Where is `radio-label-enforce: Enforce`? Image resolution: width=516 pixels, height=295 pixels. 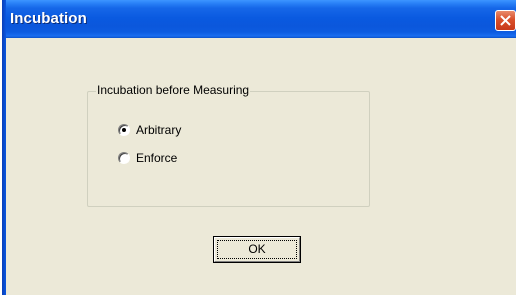 radio-label-enforce: Enforce is located at coordinates (157, 158).